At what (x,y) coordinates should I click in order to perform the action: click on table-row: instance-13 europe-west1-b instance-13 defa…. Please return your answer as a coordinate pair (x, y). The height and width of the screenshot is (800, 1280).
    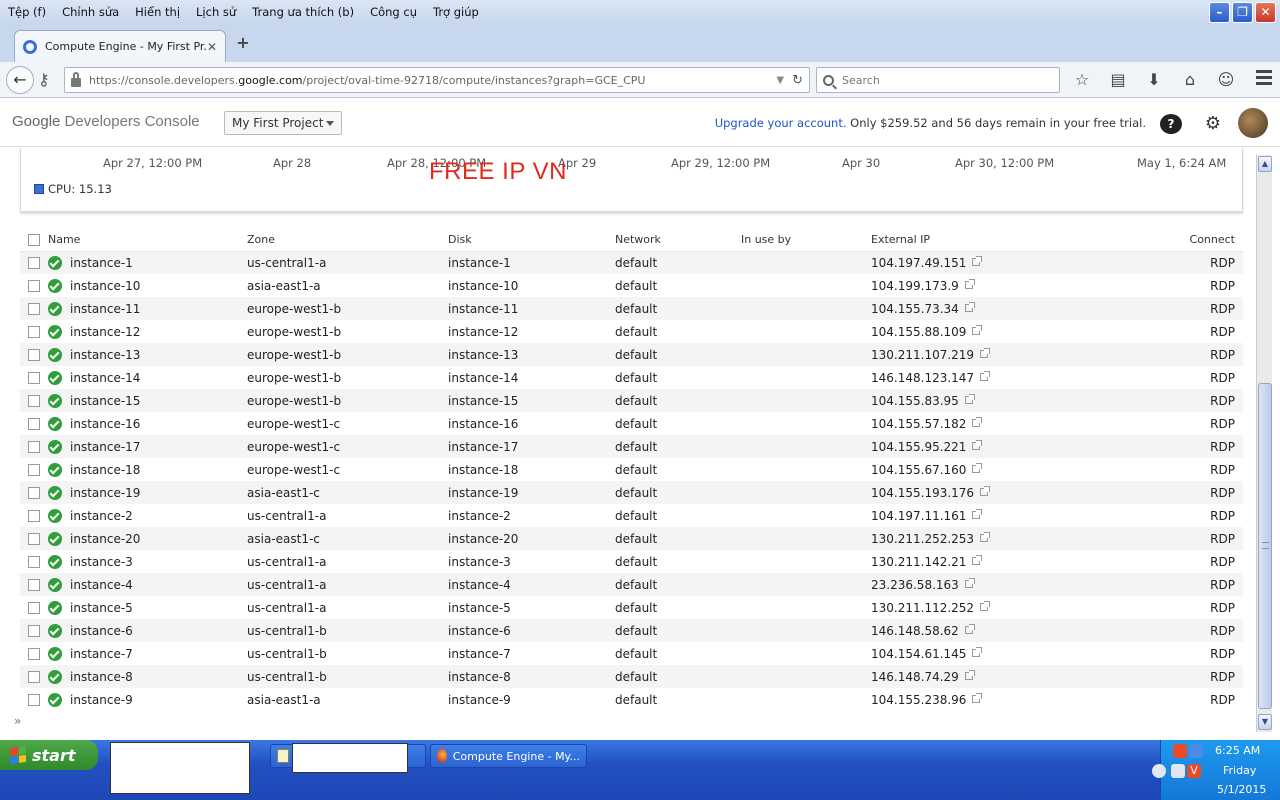
    Looking at the image, I should click on (631, 354).